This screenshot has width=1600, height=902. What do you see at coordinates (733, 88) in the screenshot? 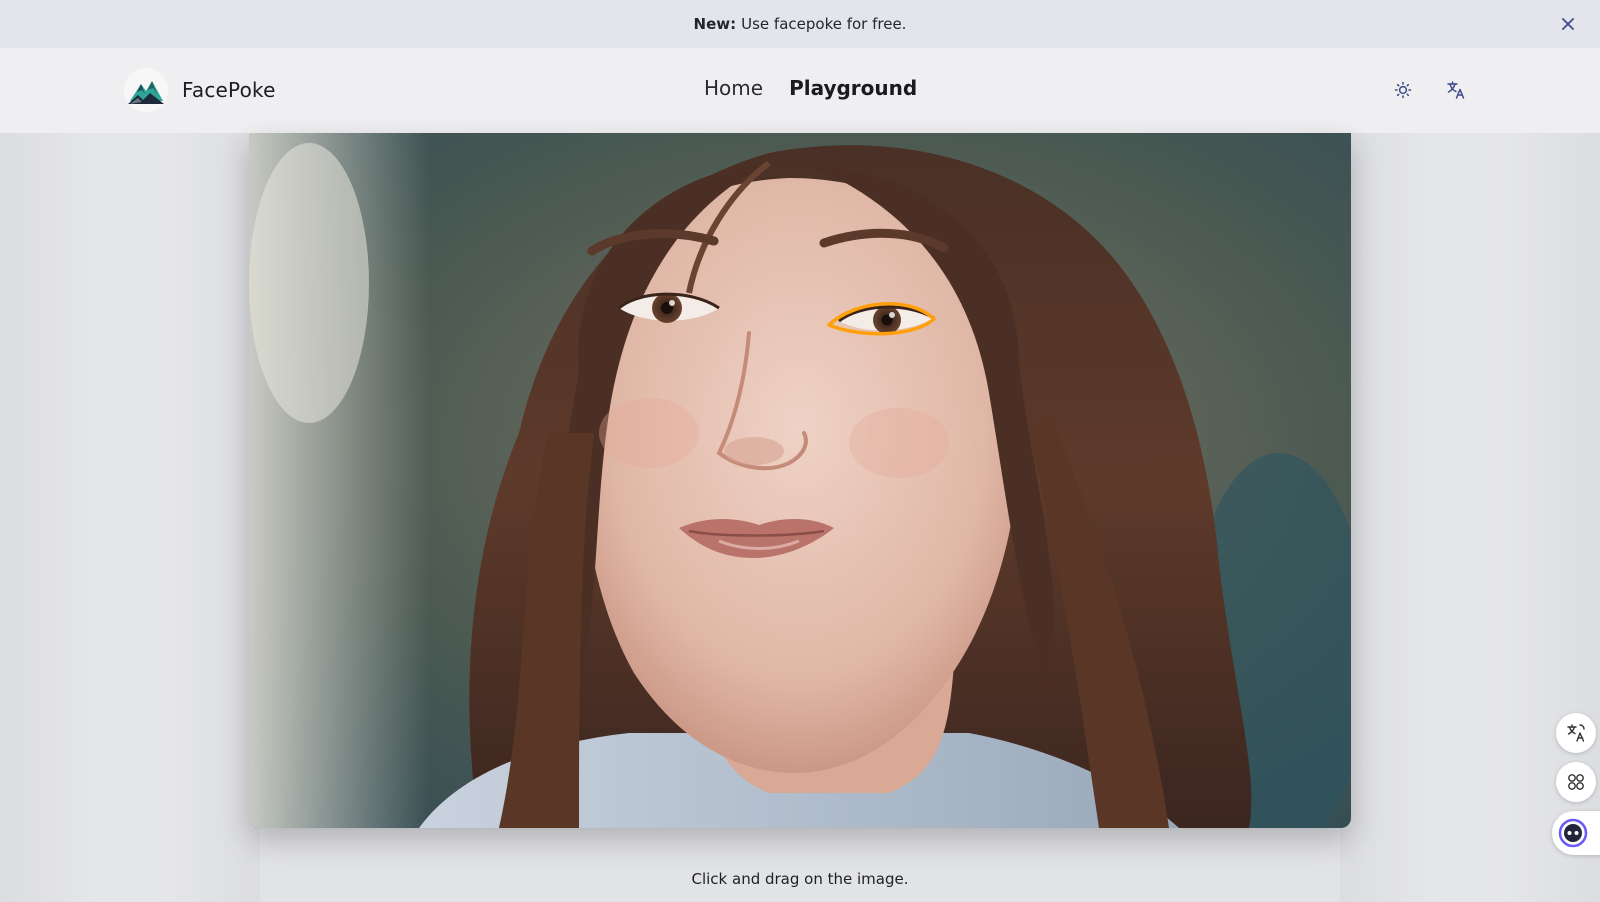
I see `nav-home: Home` at bounding box center [733, 88].